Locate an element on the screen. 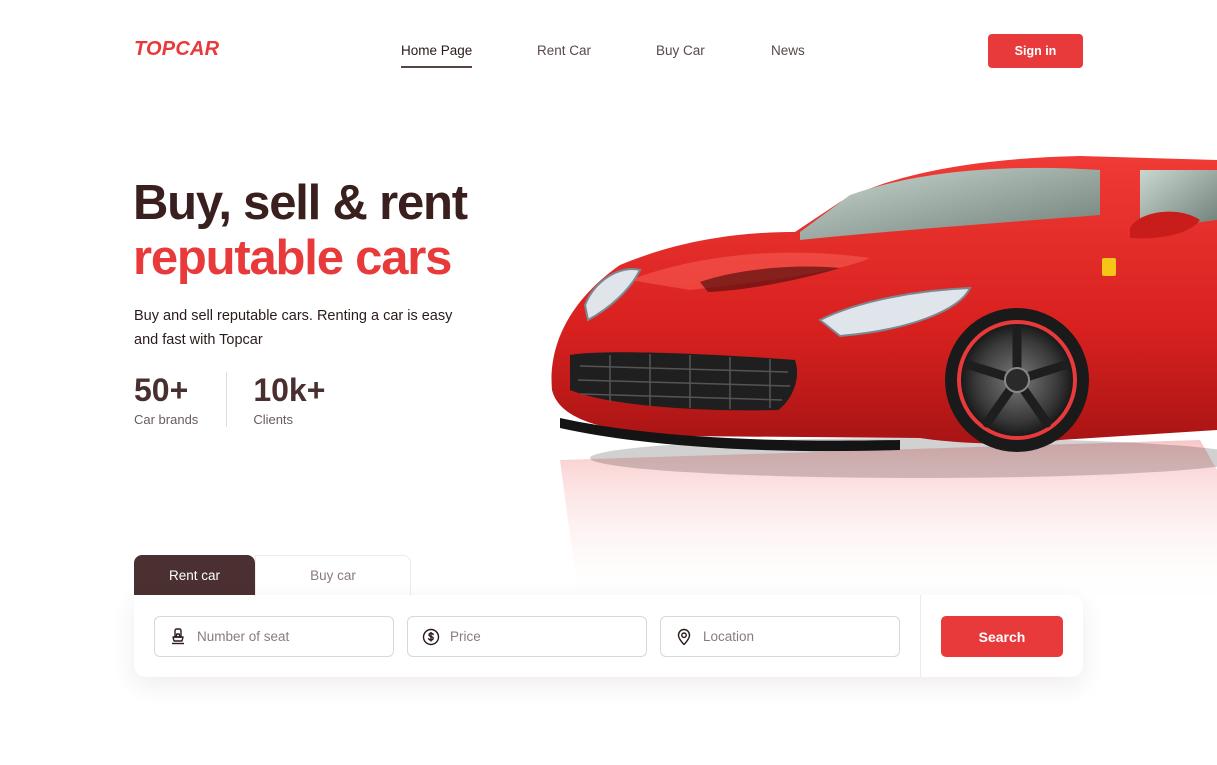 Image resolution: width=1217 pixels, height=765 pixels. logo: TOPCAR is located at coordinates (176, 49).